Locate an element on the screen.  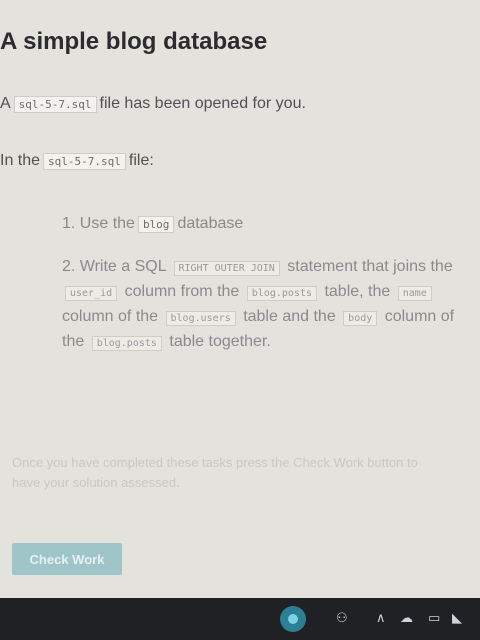
task-text: table and the is located at coordinates (289, 316).